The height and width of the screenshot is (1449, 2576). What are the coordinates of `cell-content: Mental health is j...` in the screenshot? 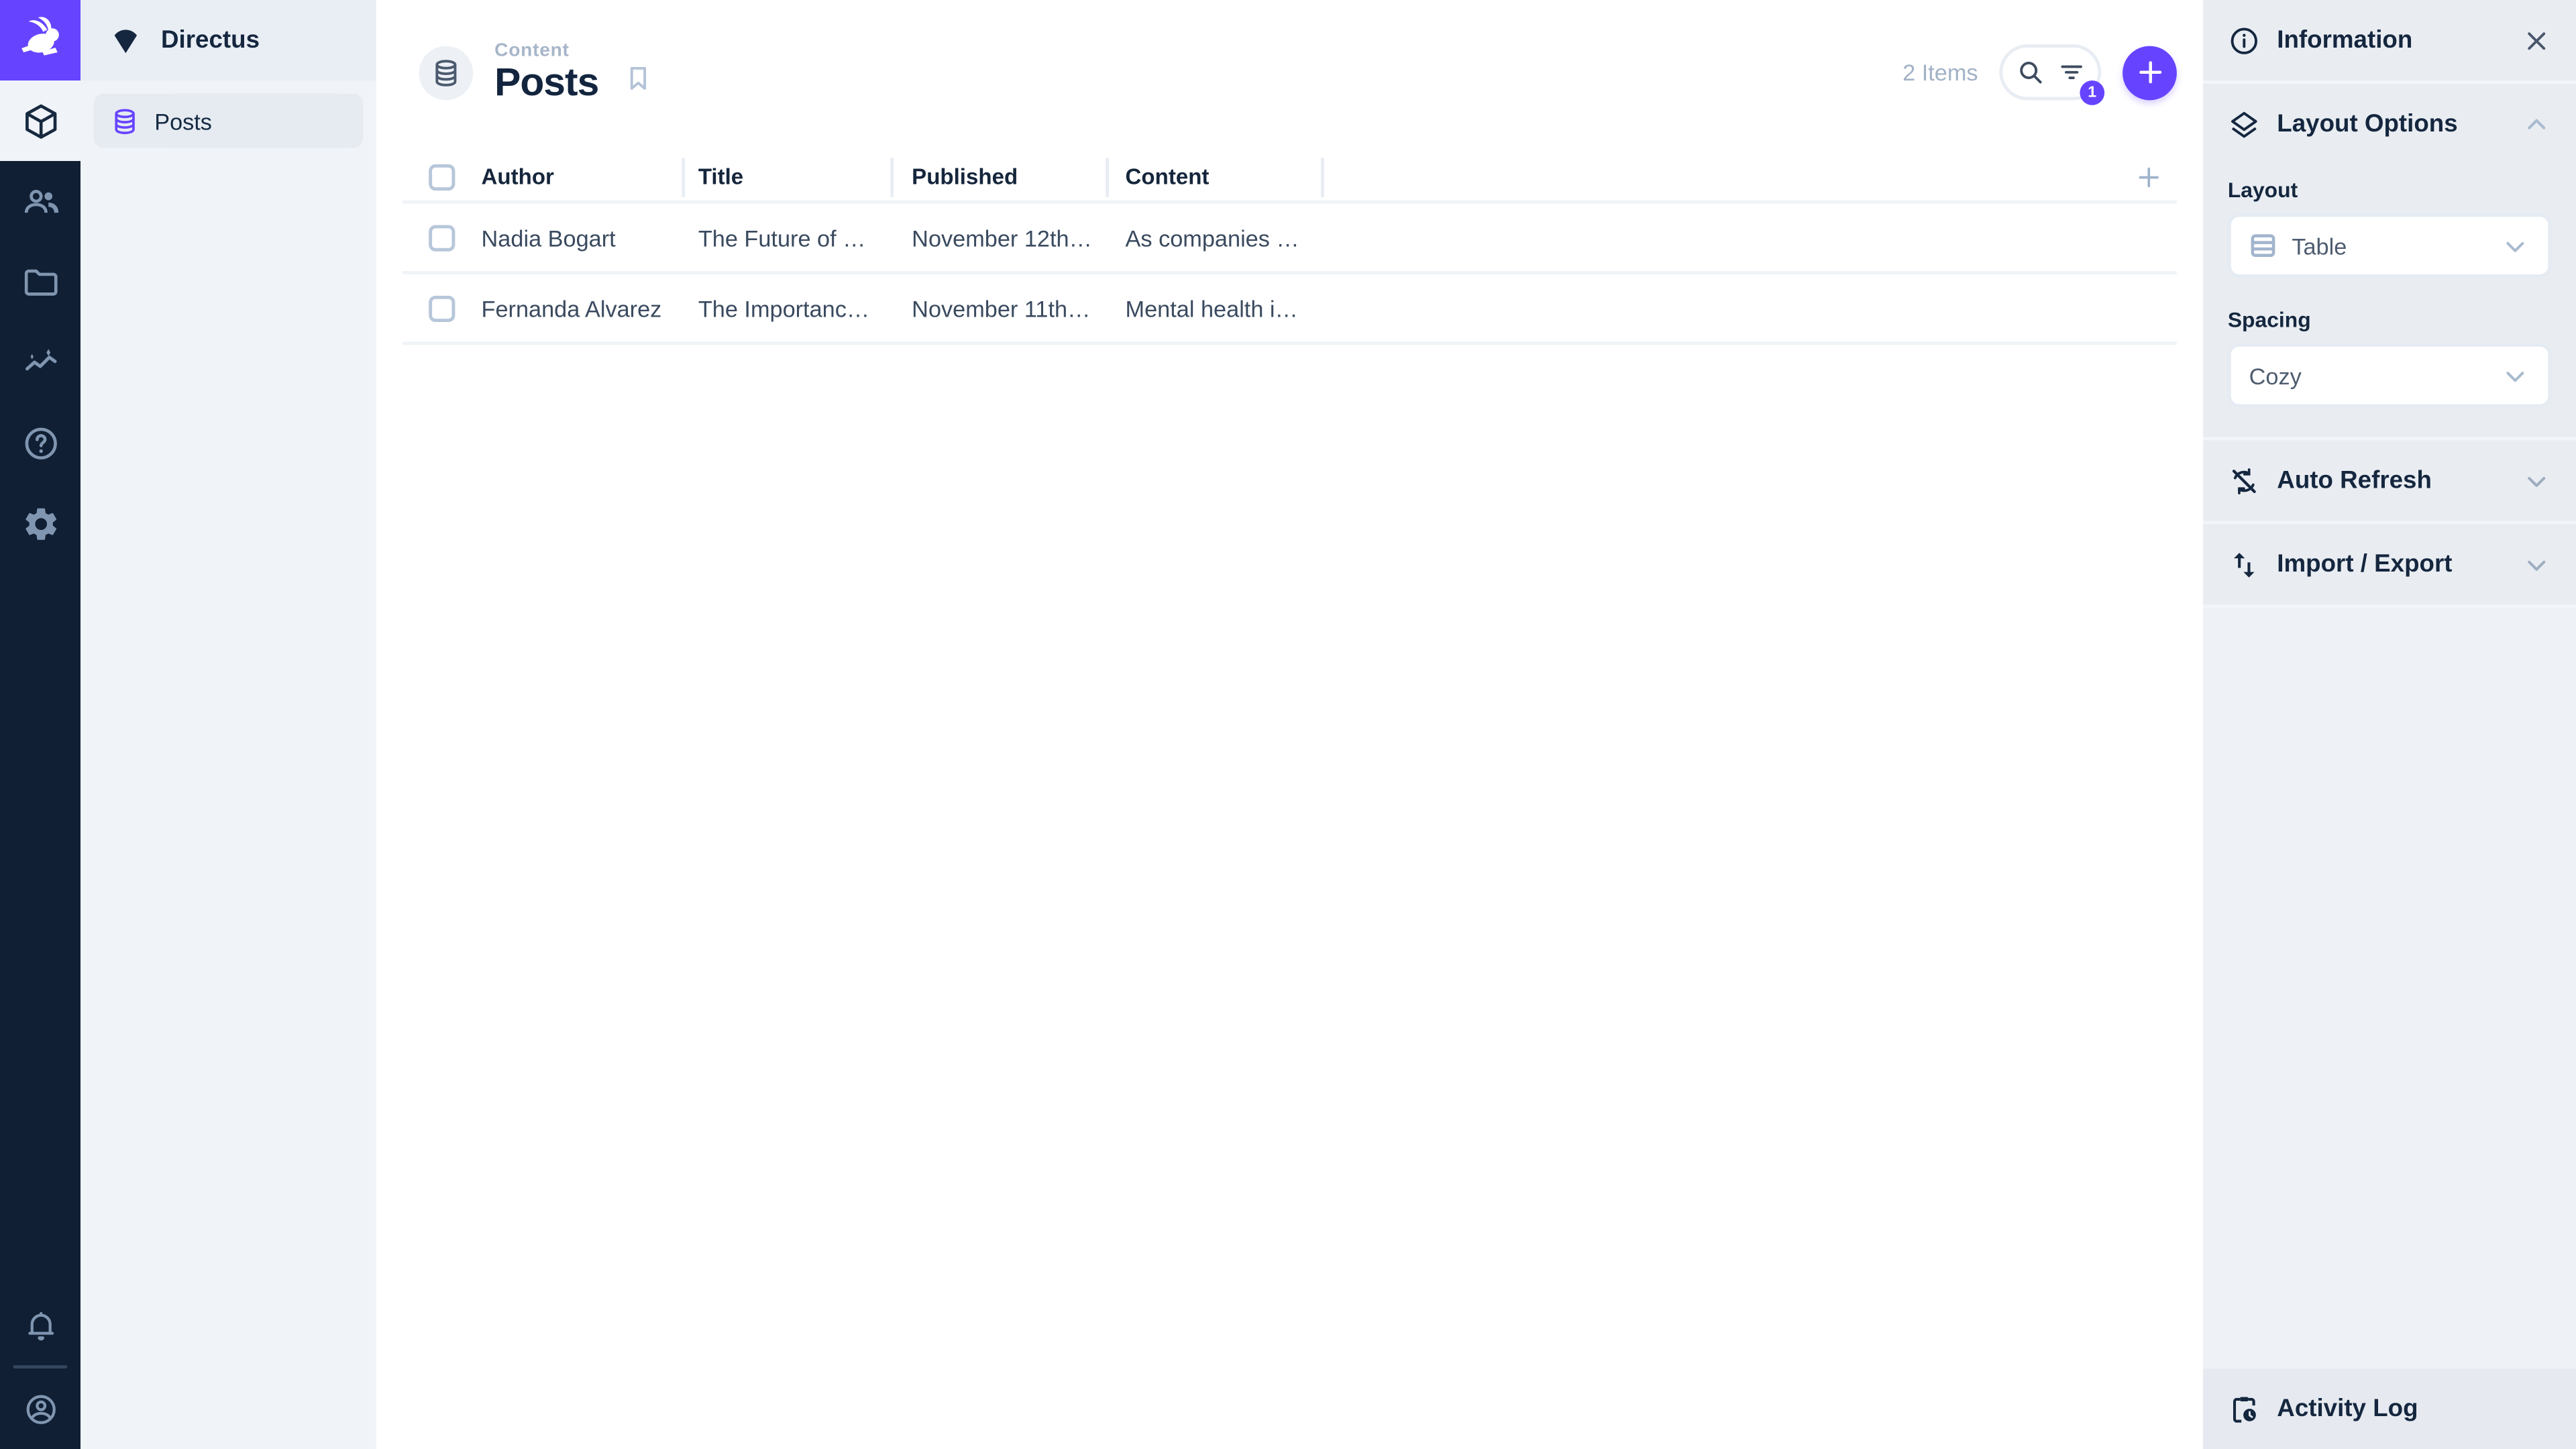 It's located at (1221, 307).